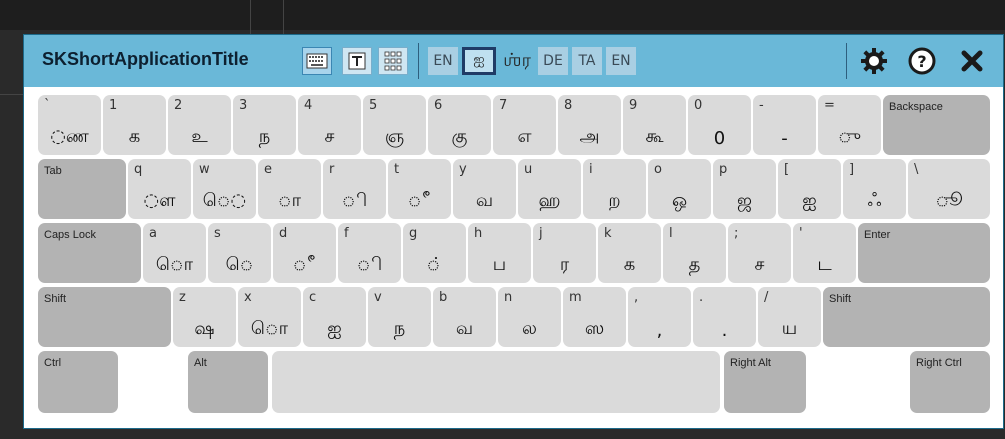  Describe the element at coordinates (419, 189) in the screenshot. I see `key-t: t ◌ீ` at that location.